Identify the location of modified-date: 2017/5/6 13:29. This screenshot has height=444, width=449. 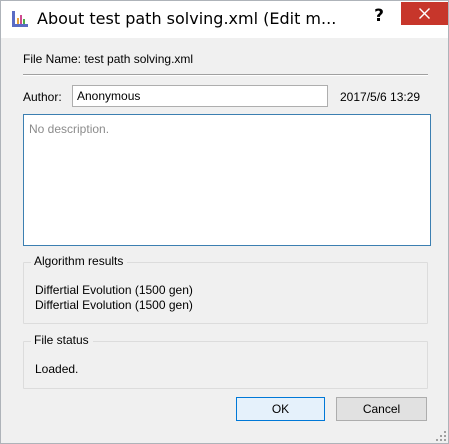
(380, 97).